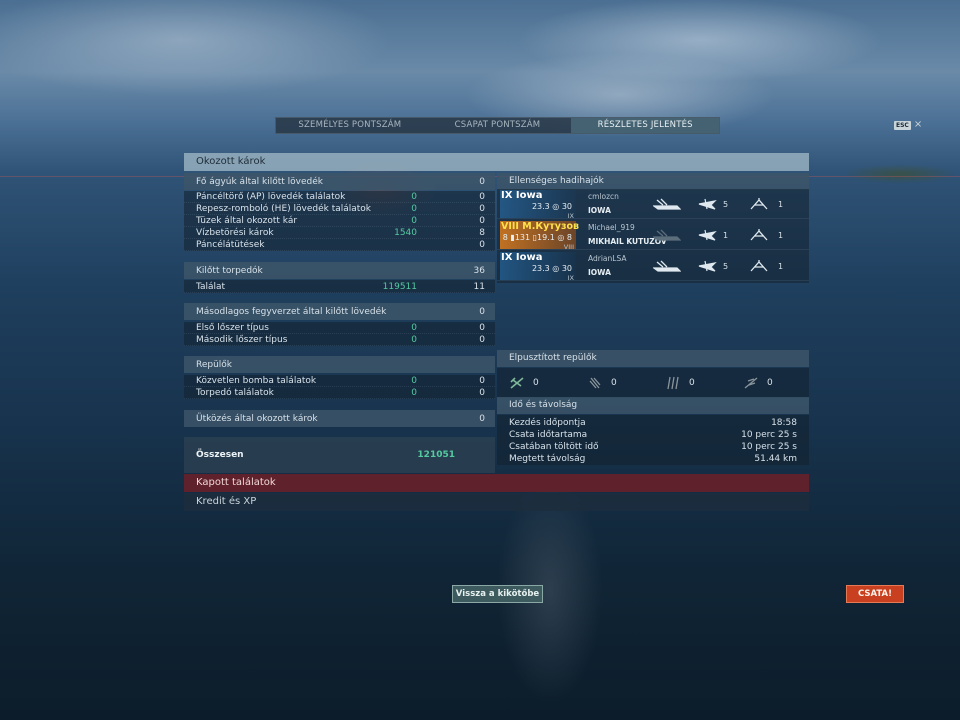 The height and width of the screenshot is (720, 960). Describe the element at coordinates (653, 204) in the screenshot. I see `enemy-ship-row: IX Iowa 23.3 ◎ 30 IX cmlozcn IOWA 5 1` at that location.